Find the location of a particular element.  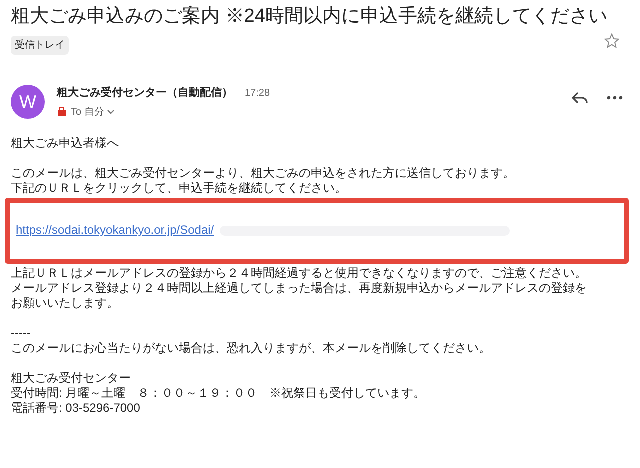

sender-name: 粗大ごみ受付センター（自動配信） is located at coordinates (145, 93).